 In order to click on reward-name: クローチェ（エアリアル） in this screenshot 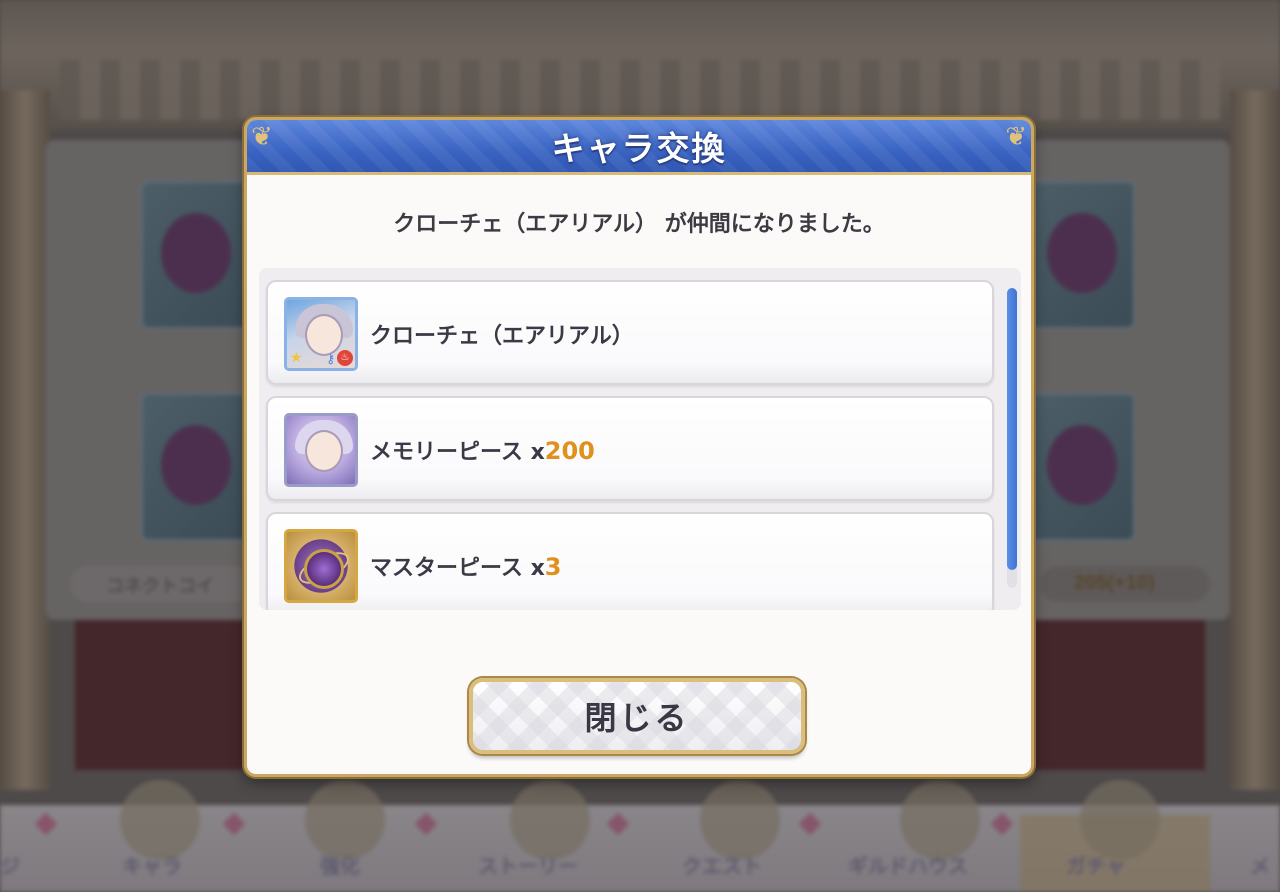, I will do `click(502, 336)`.